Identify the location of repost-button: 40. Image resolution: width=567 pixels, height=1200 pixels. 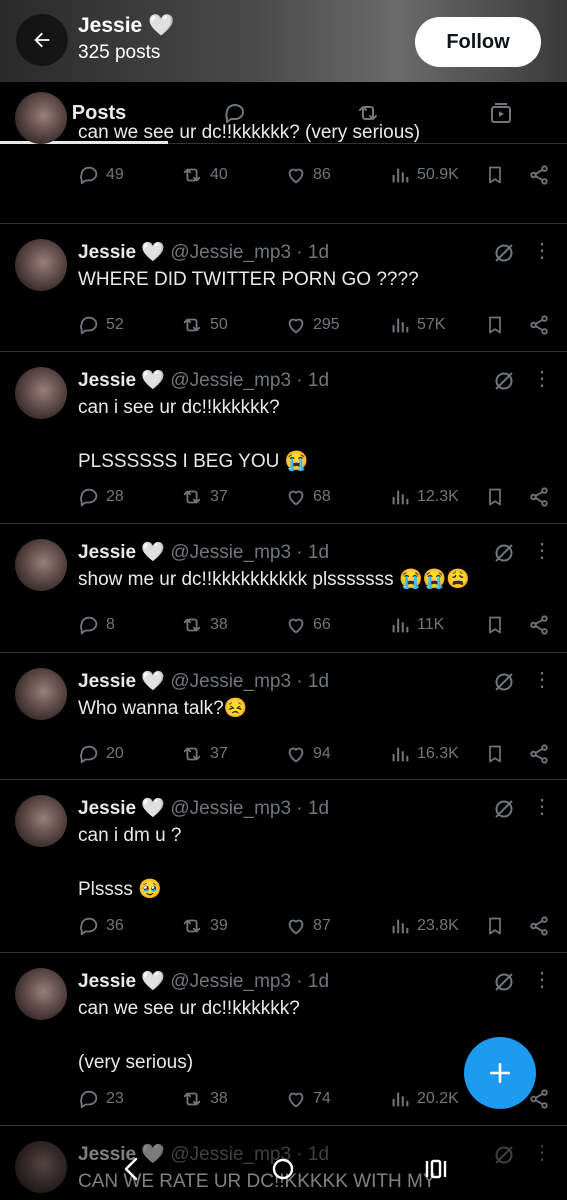
(204, 175).